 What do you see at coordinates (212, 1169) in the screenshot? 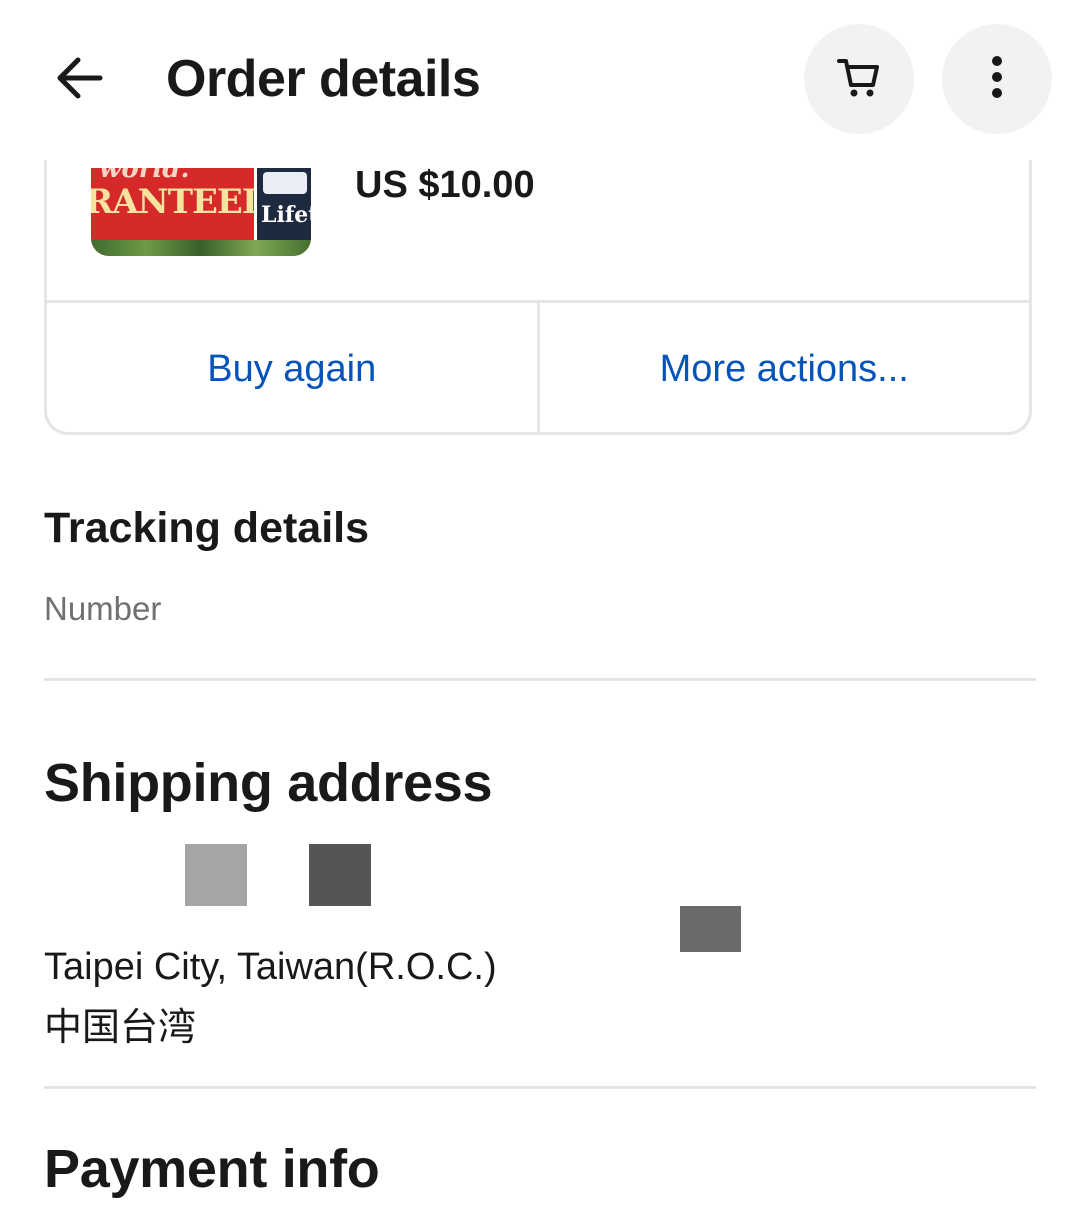
I see `payment-info-title: Payment info` at bounding box center [212, 1169].